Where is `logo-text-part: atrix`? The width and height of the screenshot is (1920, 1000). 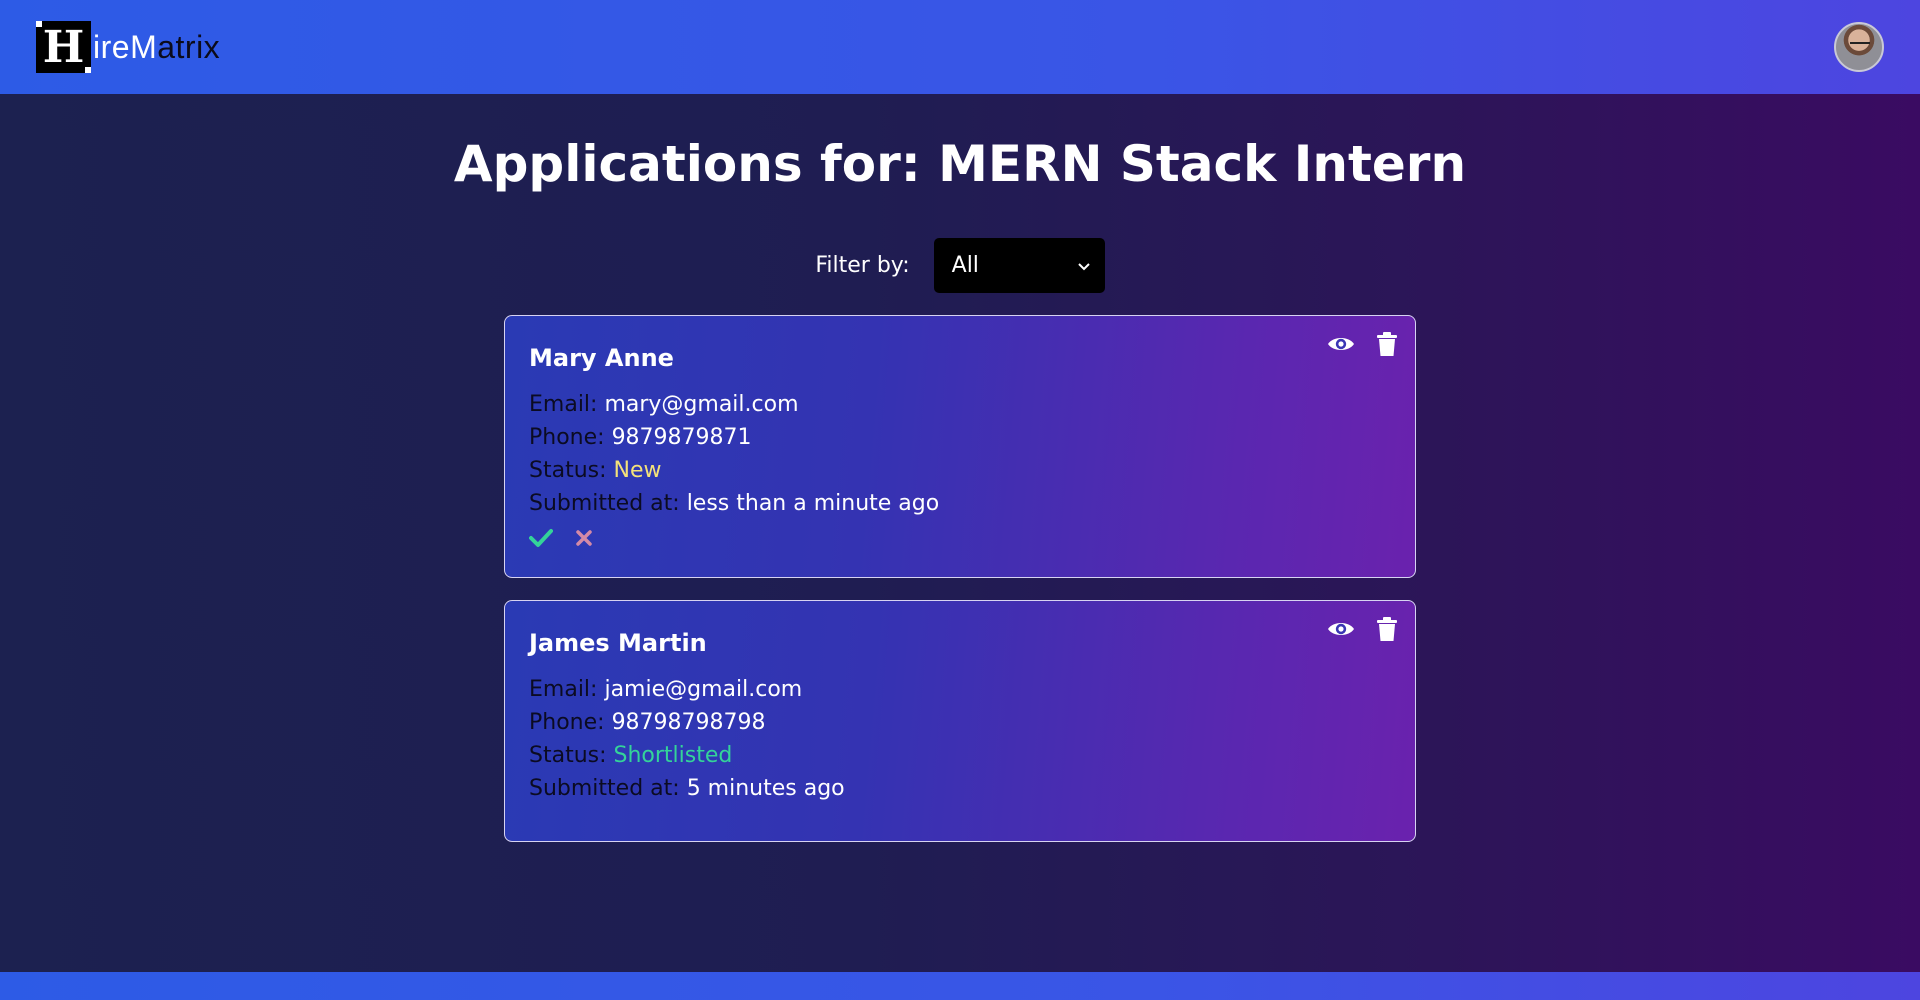 logo-text-part: atrix is located at coordinates (189, 46).